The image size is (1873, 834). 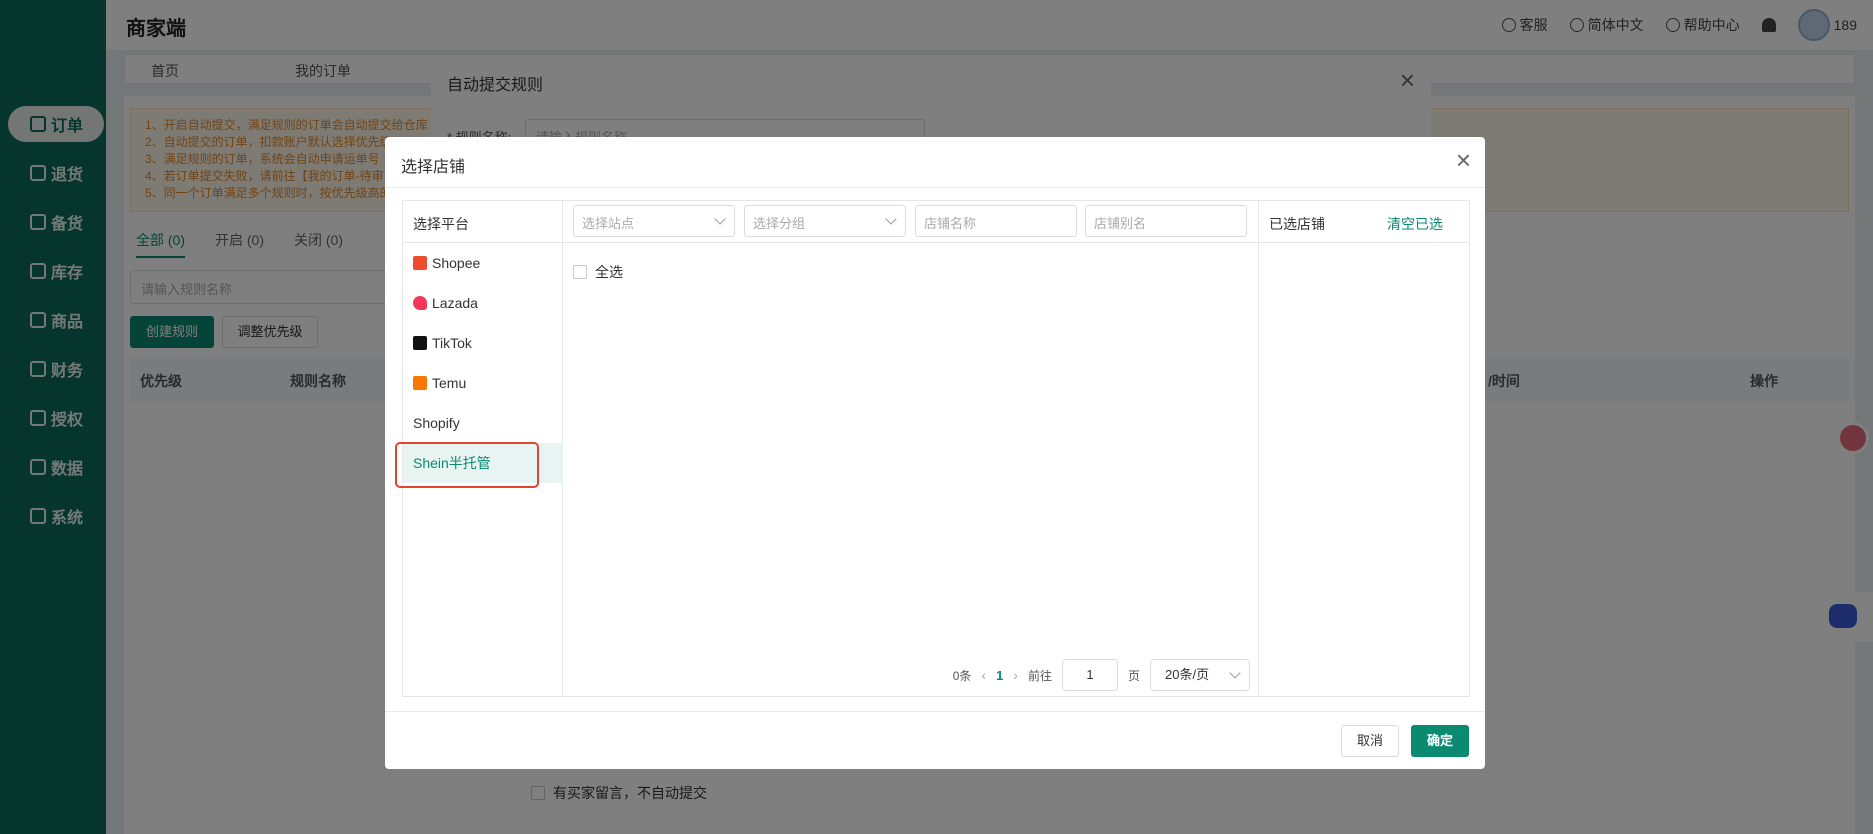 I want to click on page-unit-label: 页, so click(x=1133, y=675).